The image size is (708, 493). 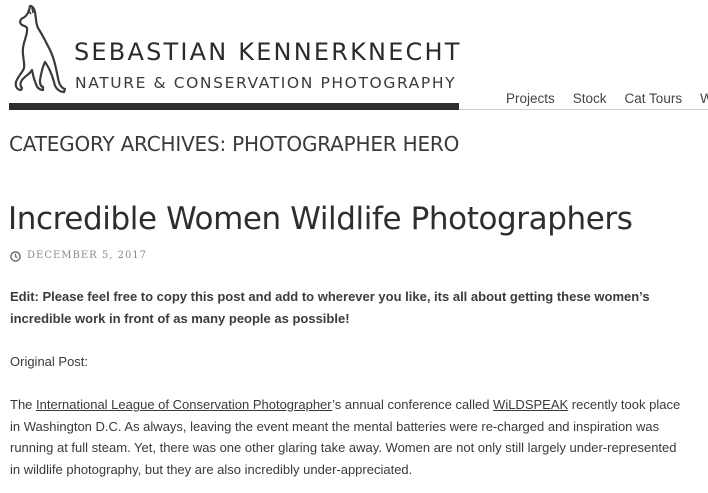 I want to click on post-meta: DECEMBER 5, 2017, so click(x=78, y=256).